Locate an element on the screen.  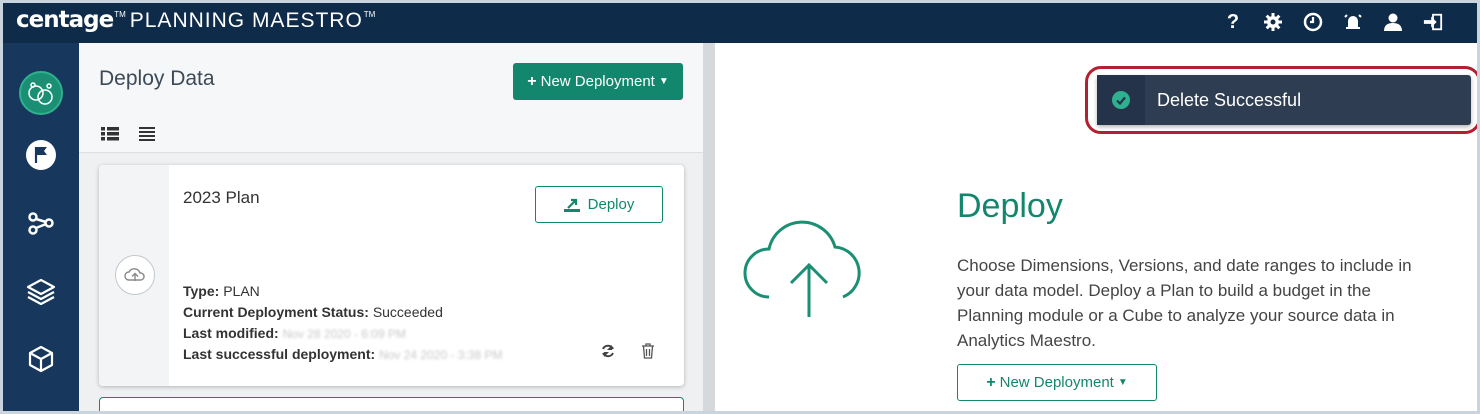
layers-icon is located at coordinates (41, 291).